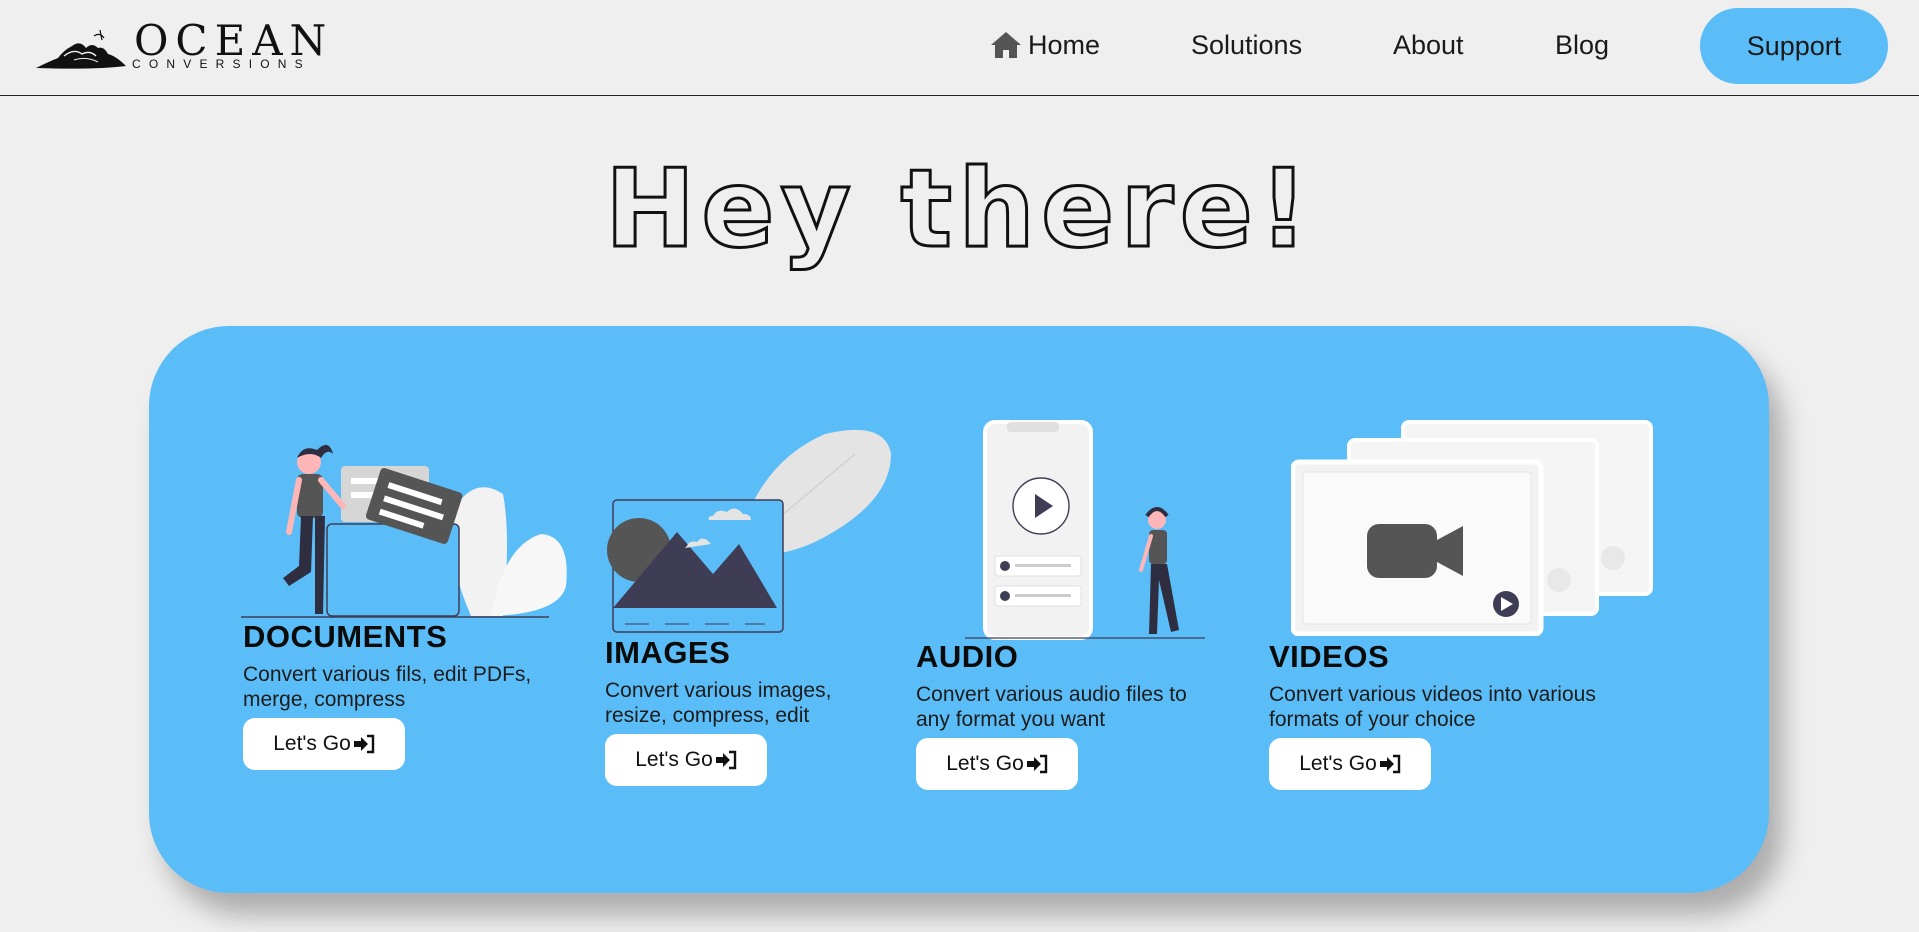 Image resolution: width=1919 pixels, height=932 pixels. What do you see at coordinates (312, 743) in the screenshot?
I see `documents-go-label: Let's Go` at bounding box center [312, 743].